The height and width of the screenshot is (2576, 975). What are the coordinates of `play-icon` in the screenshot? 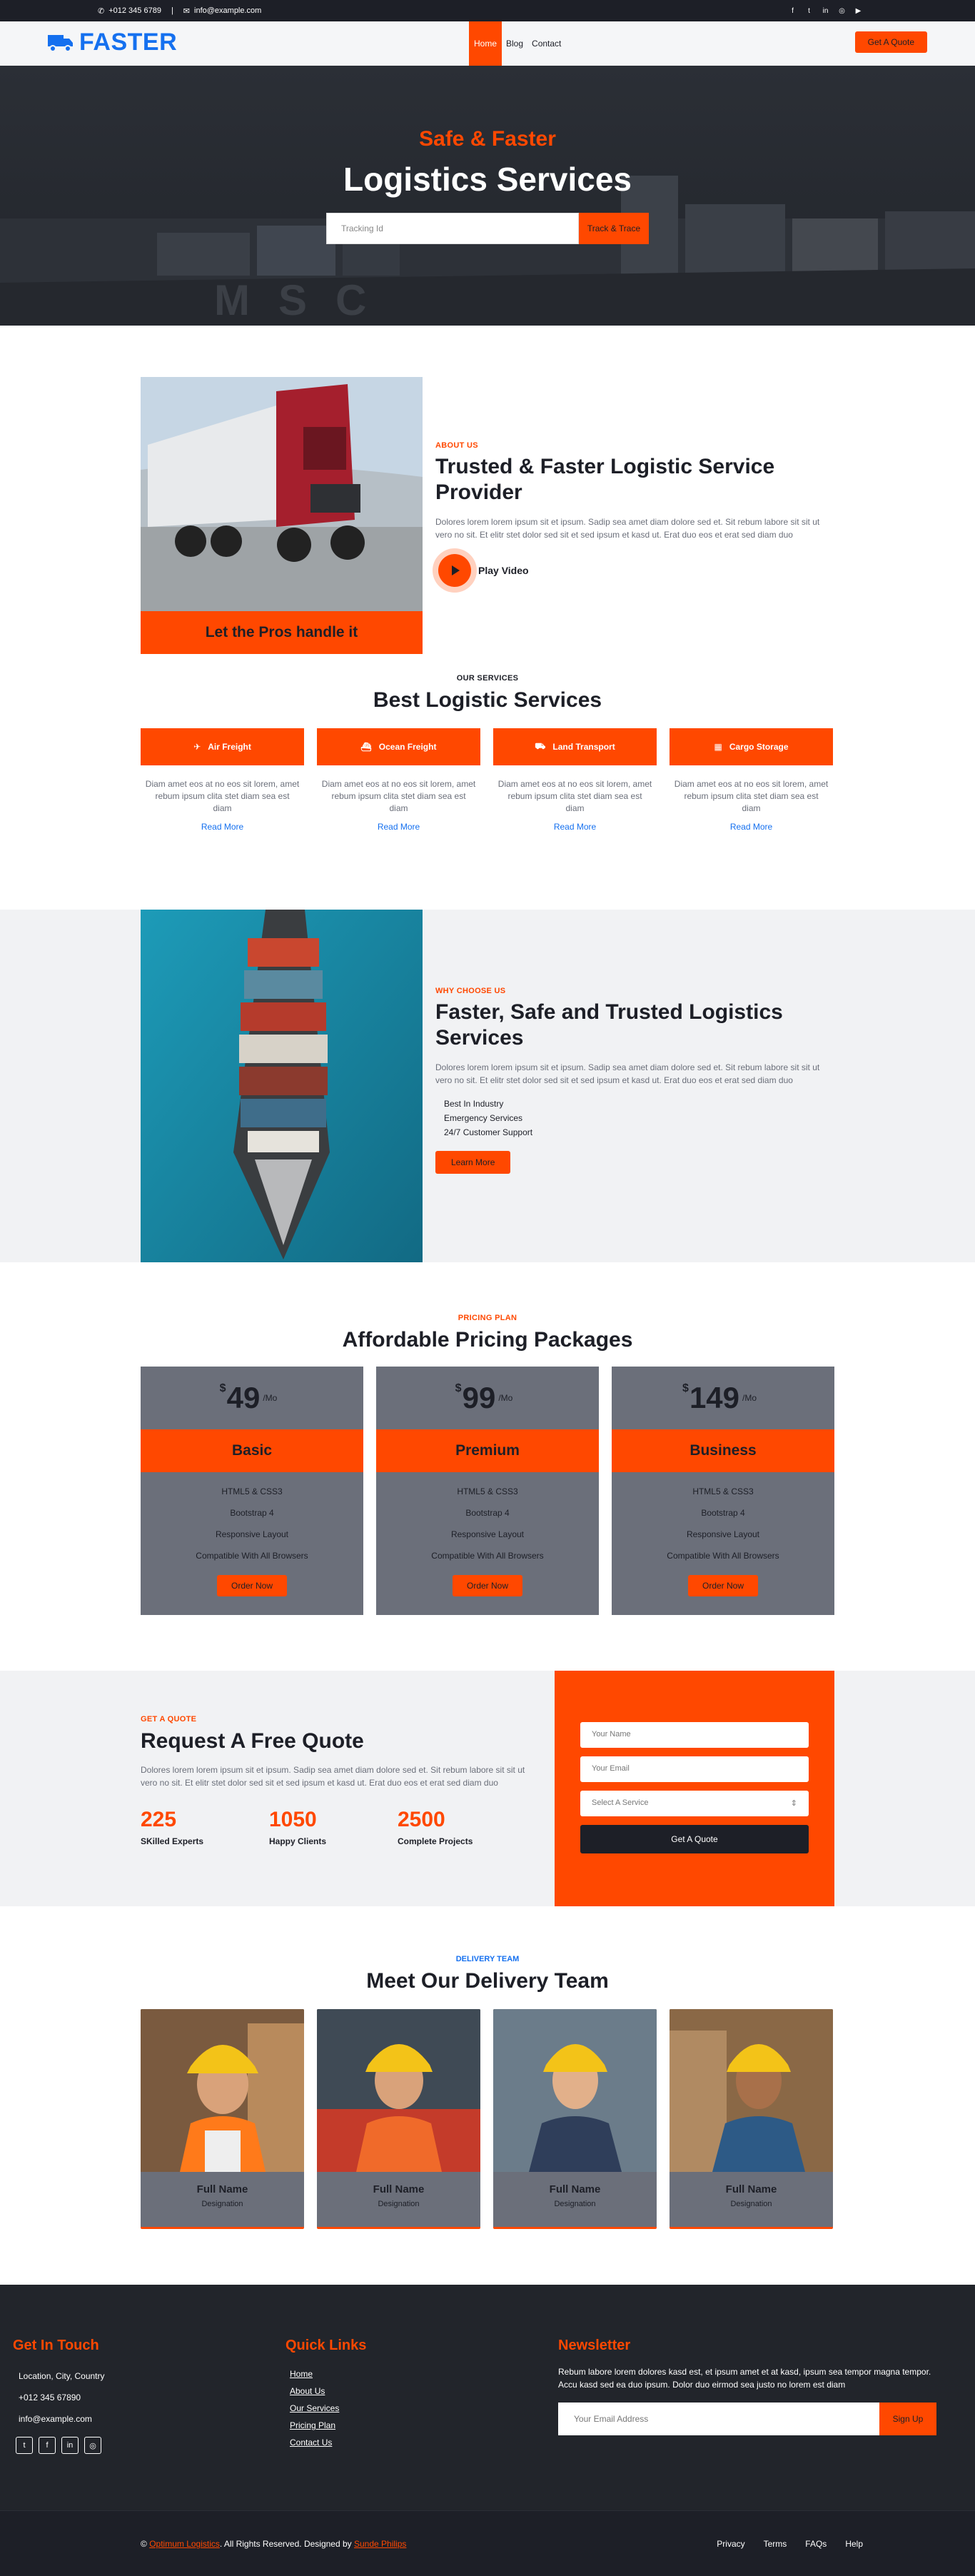 It's located at (454, 570).